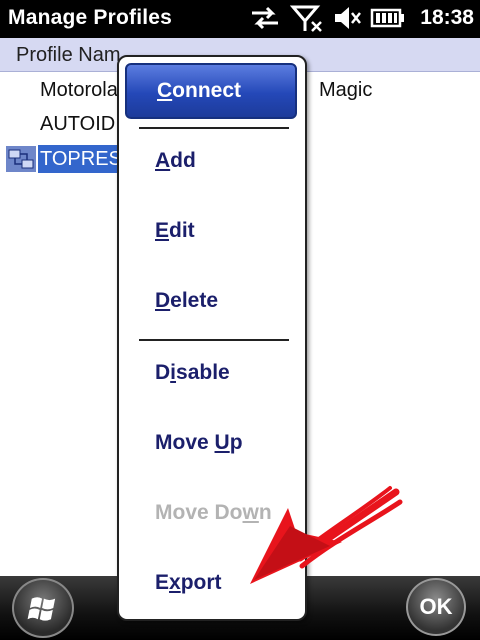 The image size is (480, 640). I want to click on battery-icon, so click(388, 18).